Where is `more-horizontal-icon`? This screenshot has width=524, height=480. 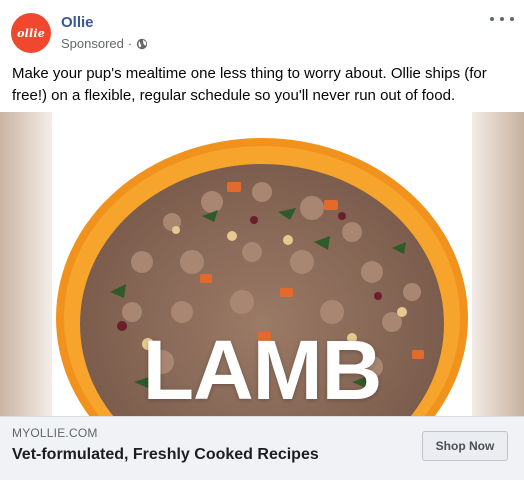
more-horizontal-icon is located at coordinates (502, 19).